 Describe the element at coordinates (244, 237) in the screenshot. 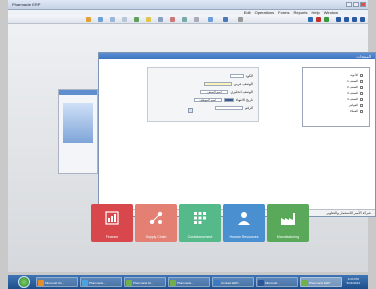

I see `human-resources-label: Human Resources` at that location.